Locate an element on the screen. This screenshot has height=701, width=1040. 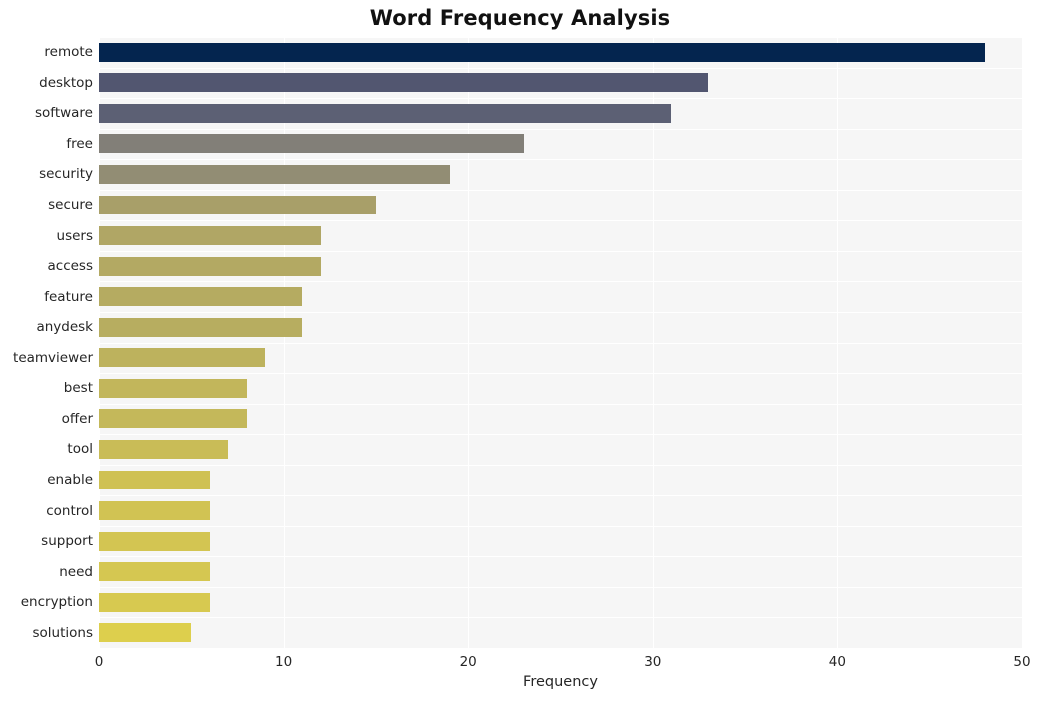
chart-title: Word Frequency Analysis is located at coordinates (520, 18).